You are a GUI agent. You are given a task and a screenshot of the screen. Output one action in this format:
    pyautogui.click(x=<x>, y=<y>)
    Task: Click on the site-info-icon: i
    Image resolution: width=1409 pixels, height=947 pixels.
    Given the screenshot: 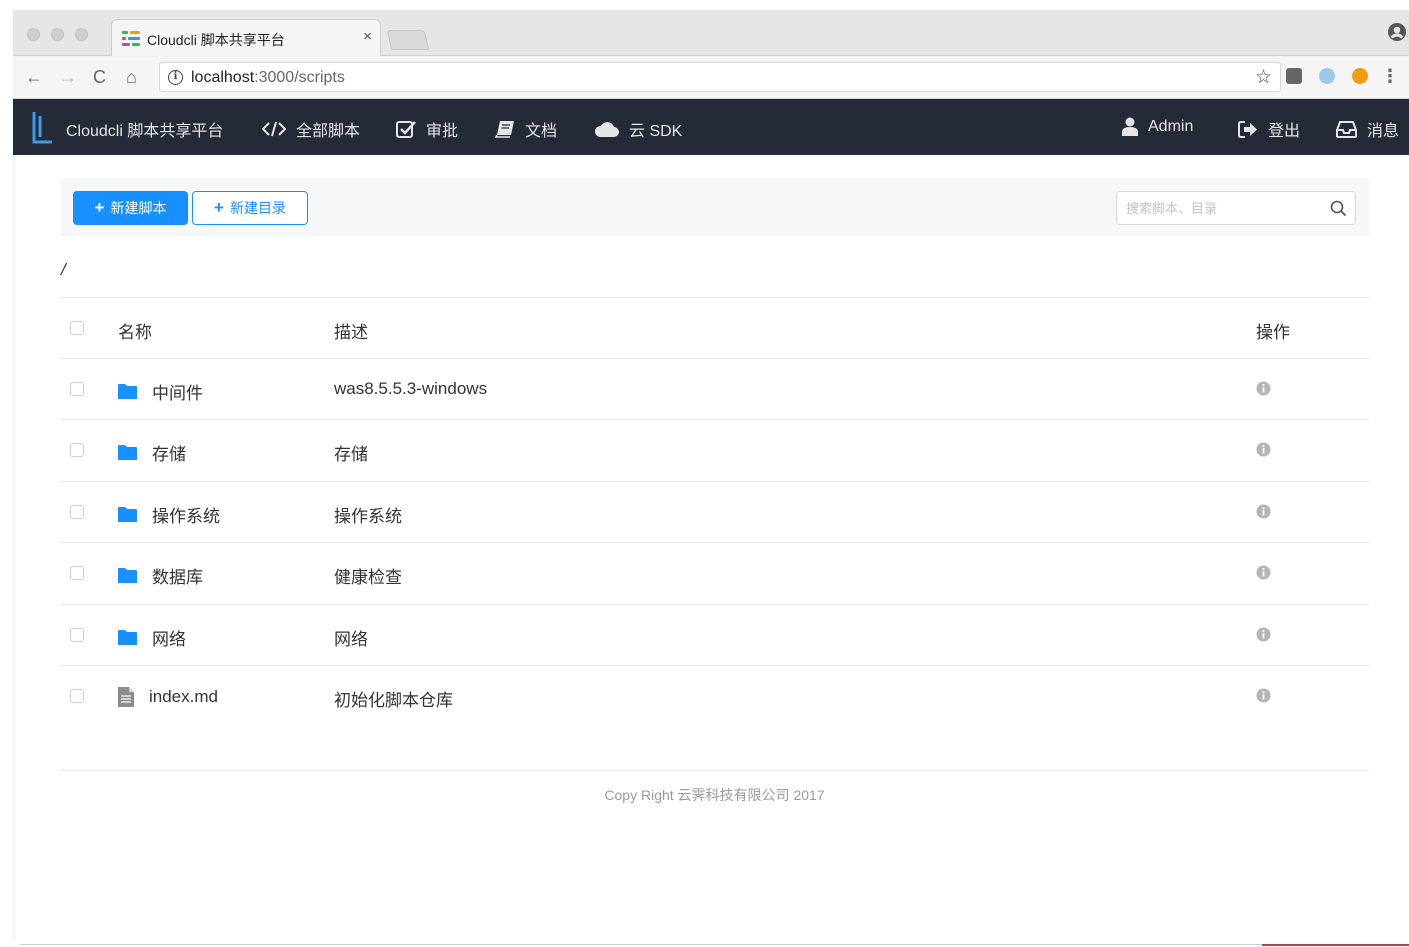 What is the action you would take?
    pyautogui.click(x=175, y=77)
    